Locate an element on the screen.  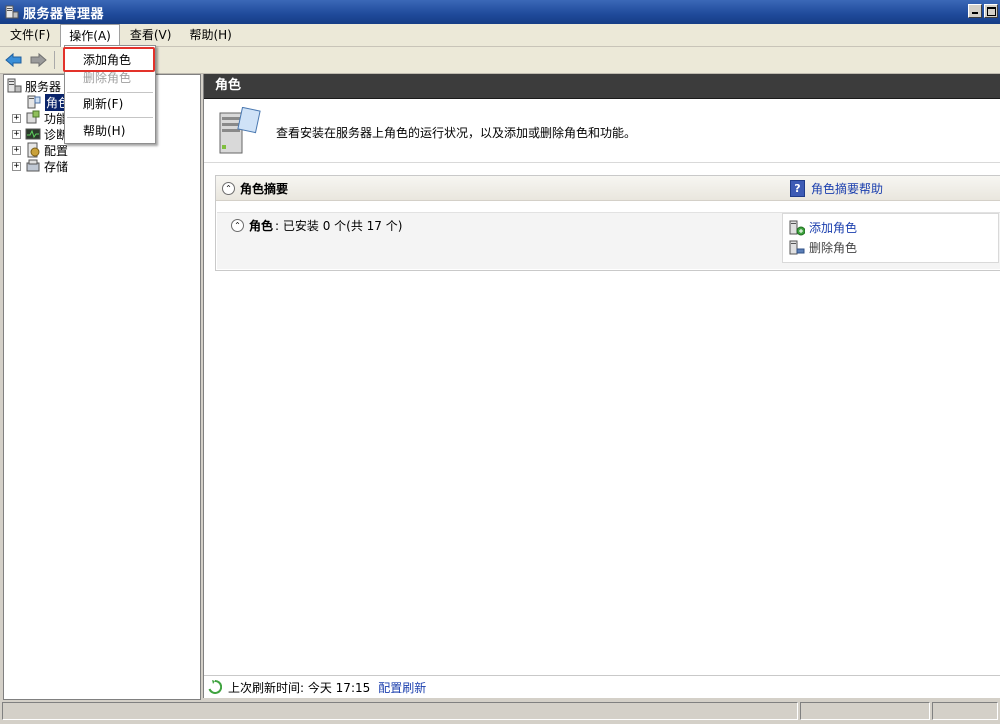
tree-item-label: 存储 is located at coordinates (56, 166).